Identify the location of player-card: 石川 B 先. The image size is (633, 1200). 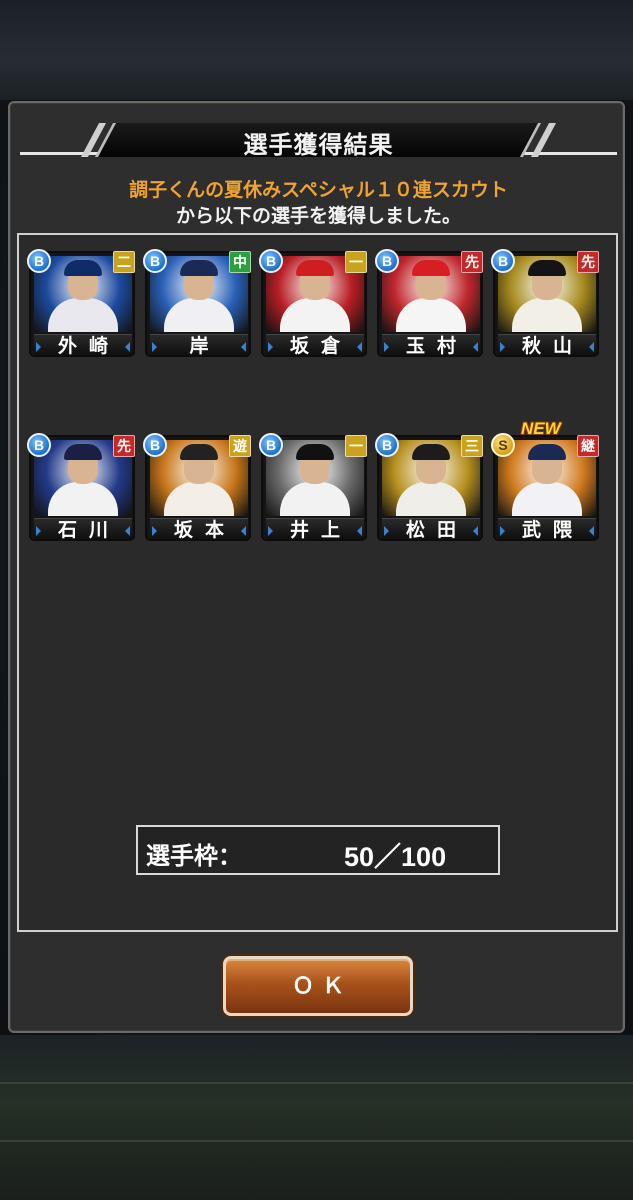
(81, 487).